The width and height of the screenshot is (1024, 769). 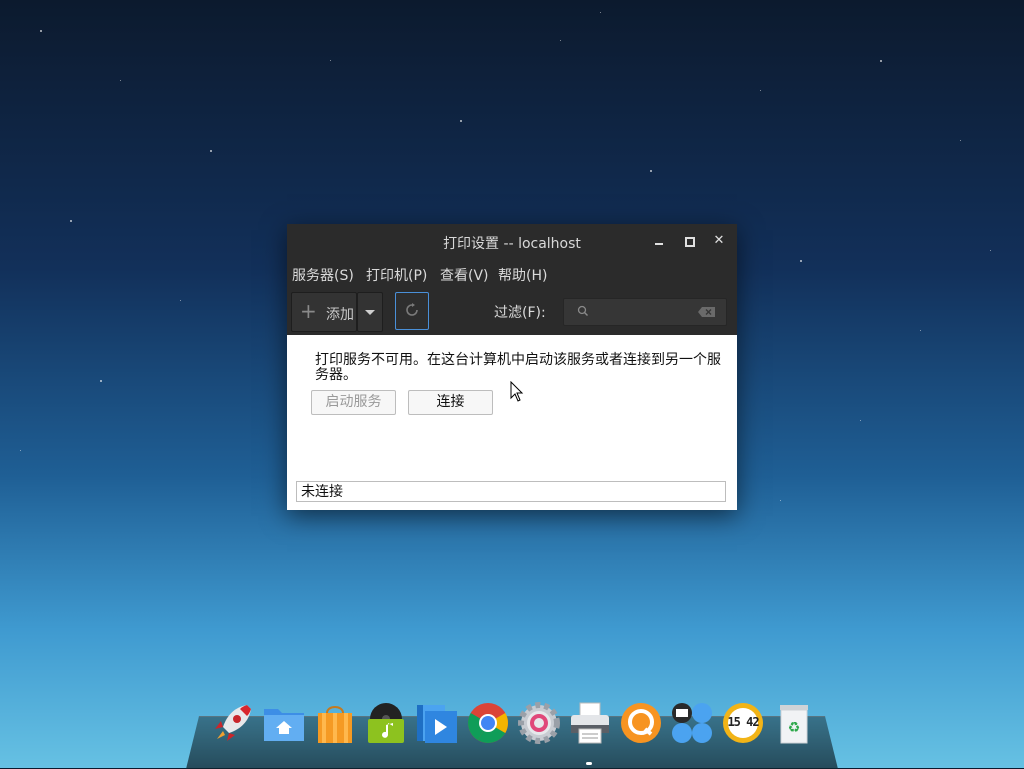 I want to click on plus-icon: +, so click(x=308, y=311).